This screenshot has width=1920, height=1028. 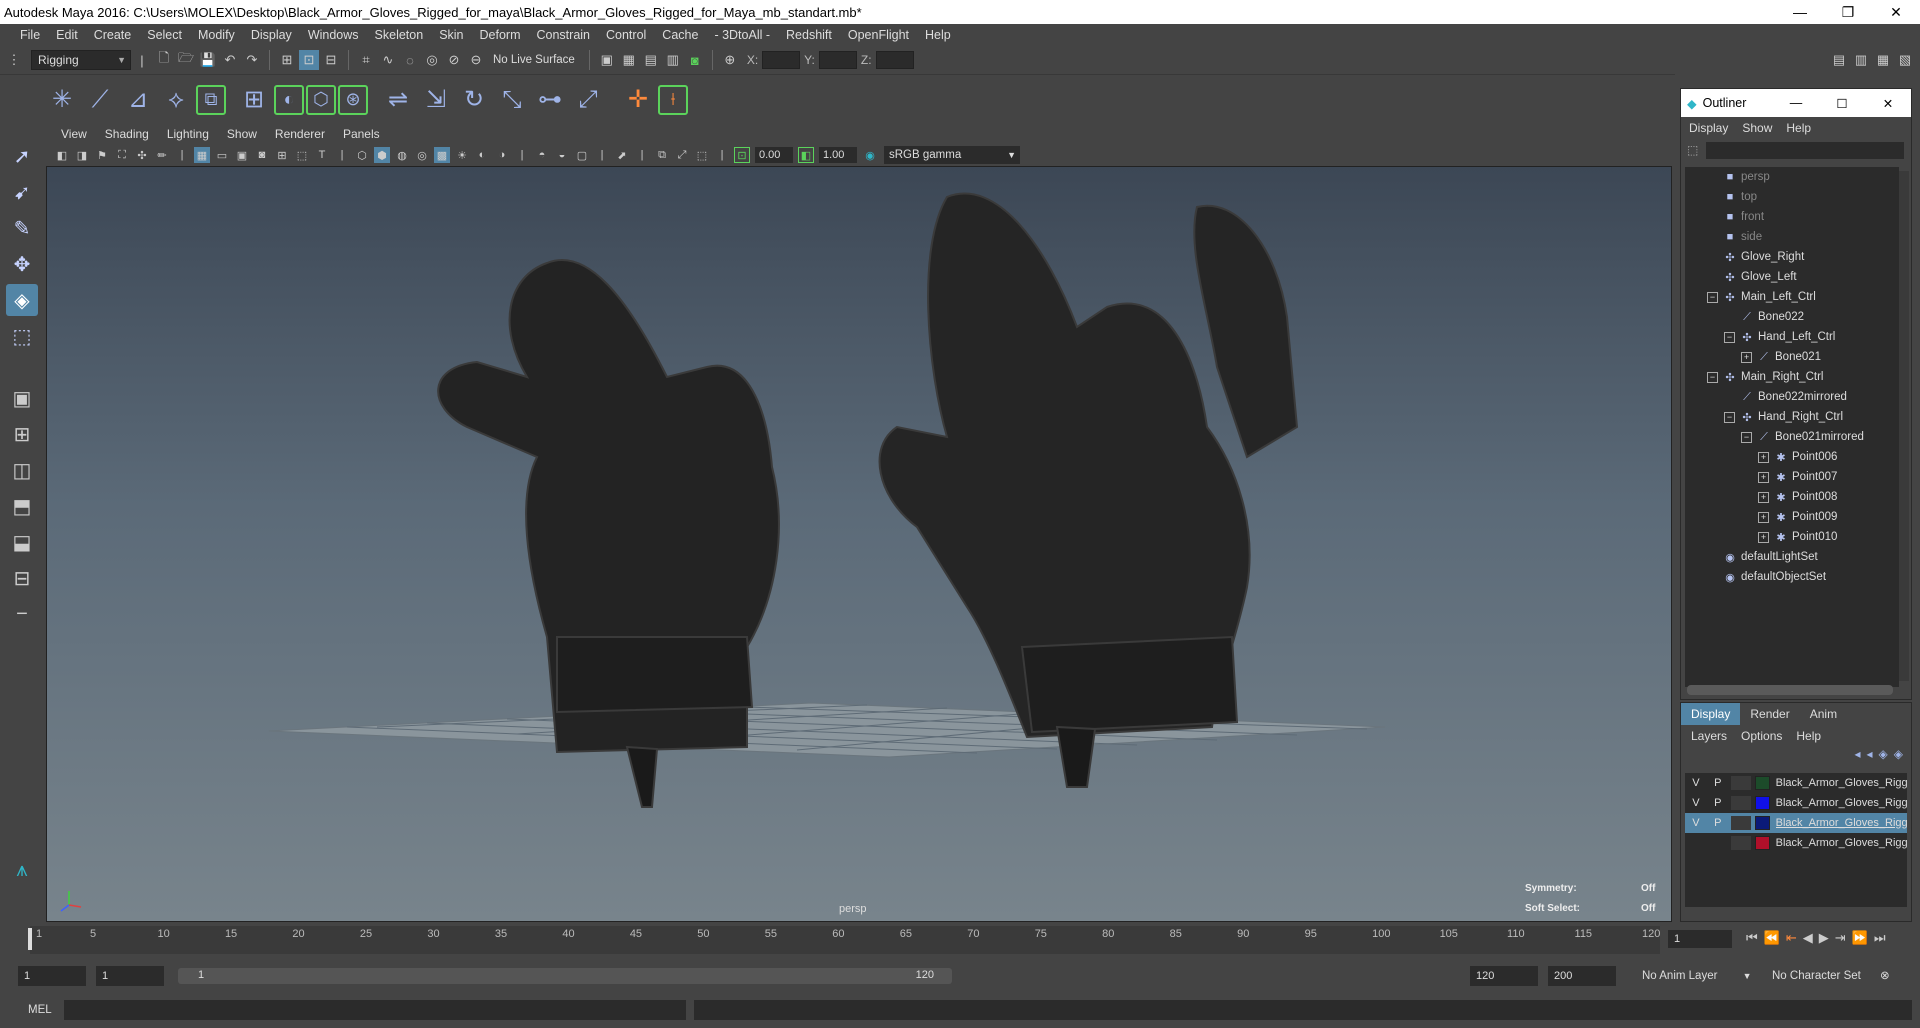 I want to click on select-component-icon: ⊟, so click(x=331, y=60).